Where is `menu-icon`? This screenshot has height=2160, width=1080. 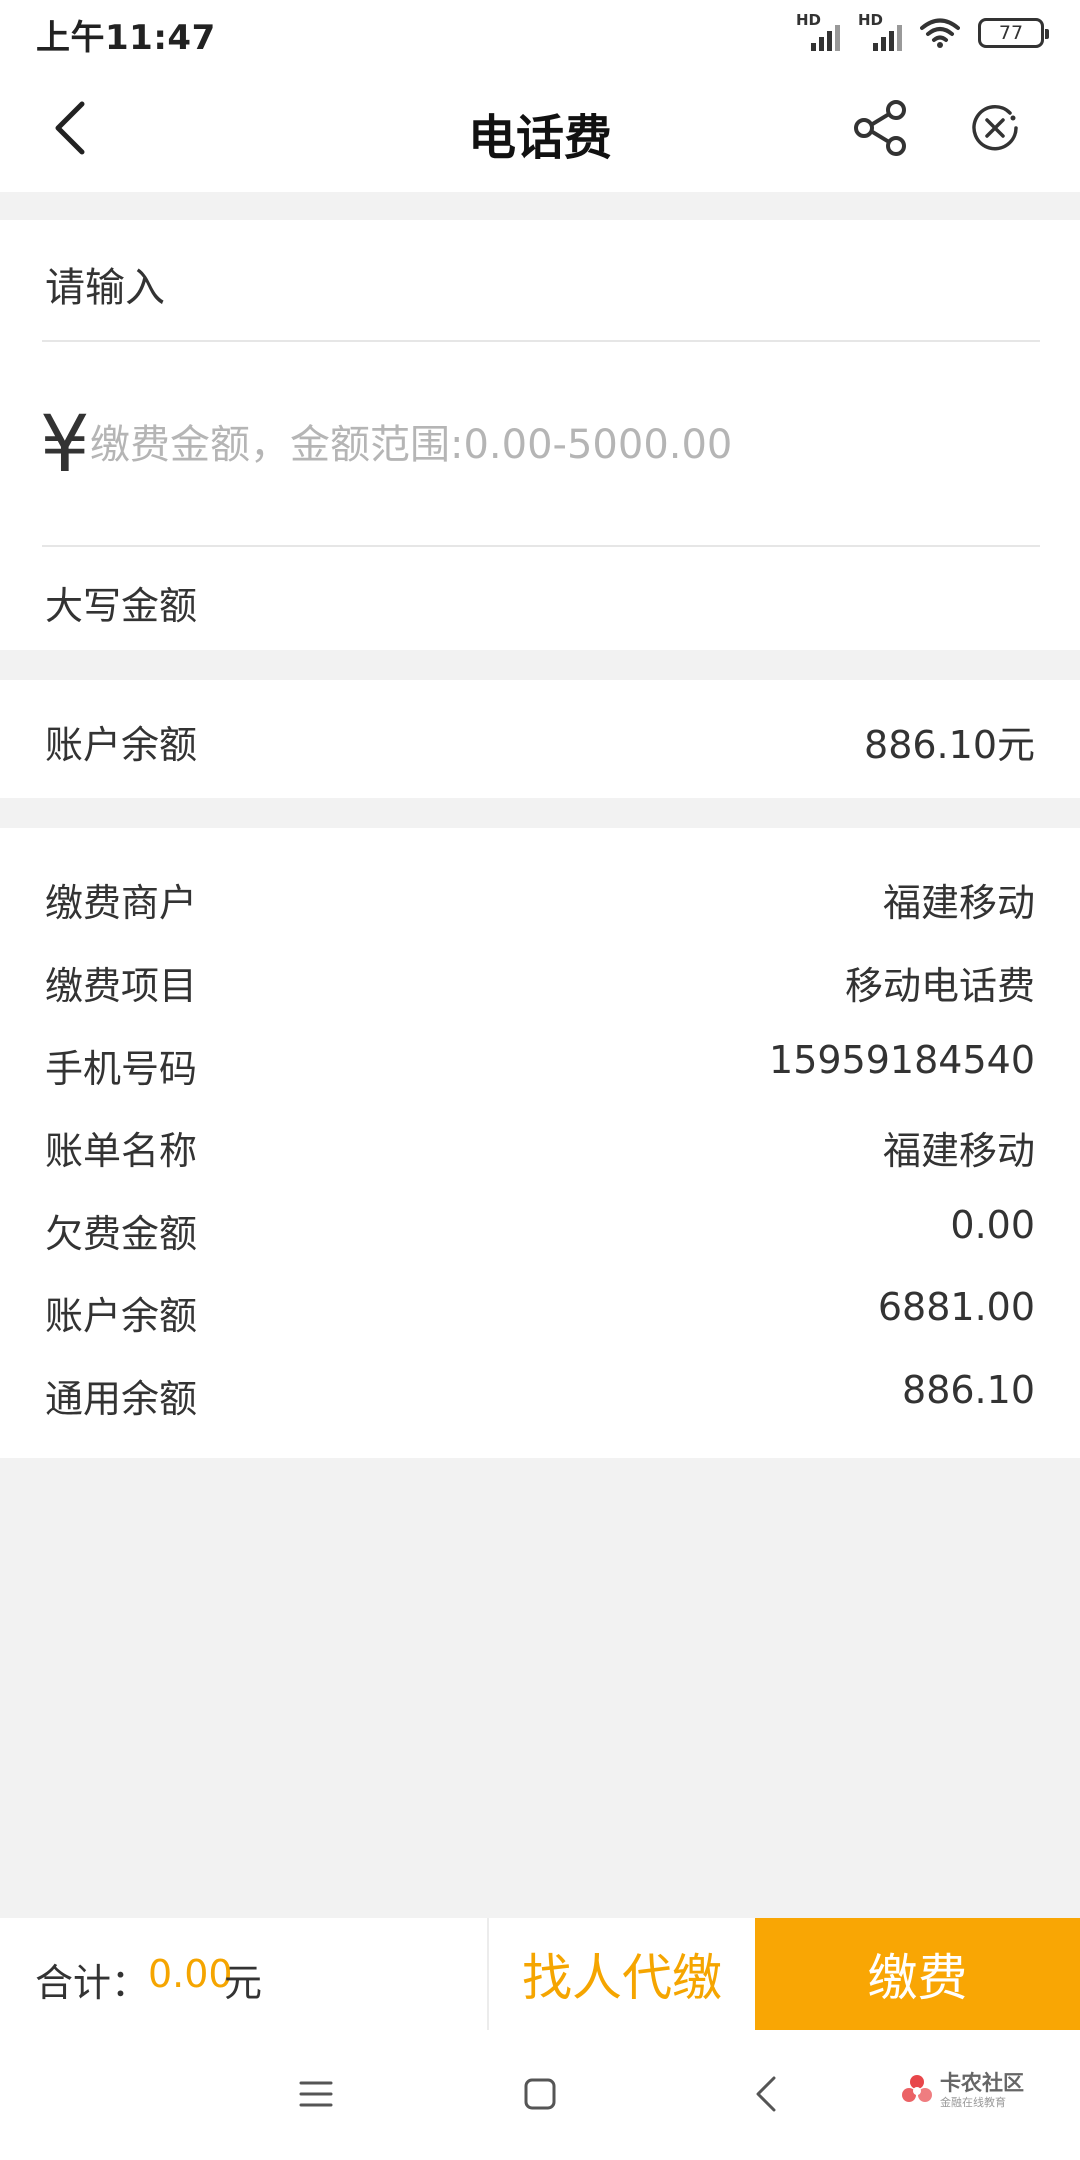
menu-icon is located at coordinates (316, 2094).